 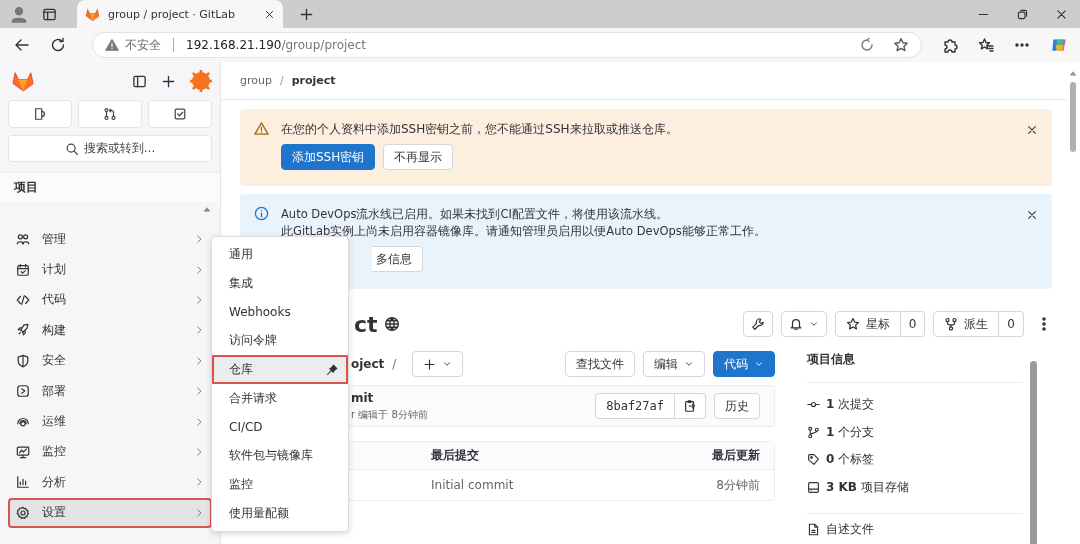 What do you see at coordinates (280, 427) in the screenshot?
I see `menu-item: CI/CD` at bounding box center [280, 427].